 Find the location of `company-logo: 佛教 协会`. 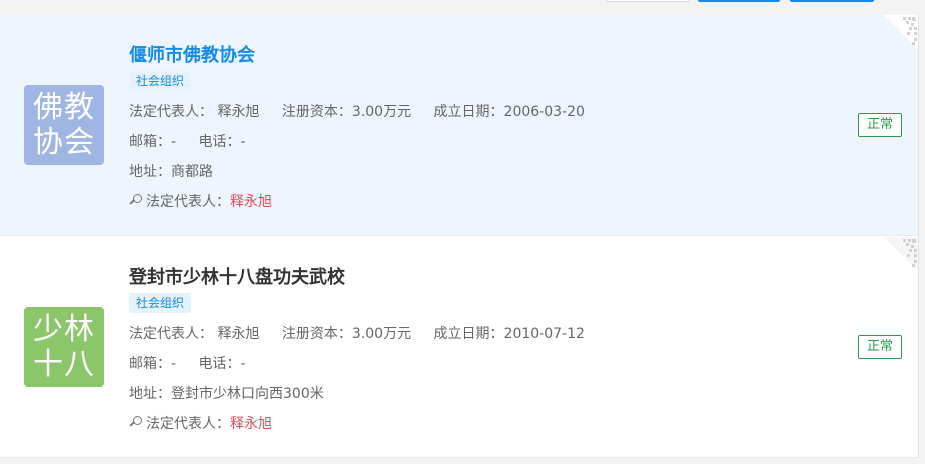

company-logo: 佛教 协会 is located at coordinates (64, 125).